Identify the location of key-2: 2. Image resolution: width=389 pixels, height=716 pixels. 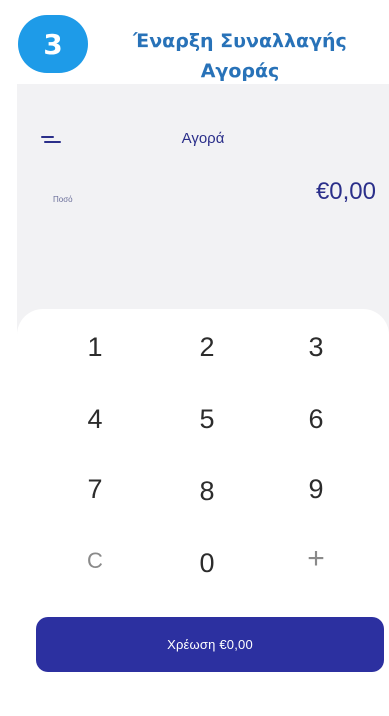
(207, 347).